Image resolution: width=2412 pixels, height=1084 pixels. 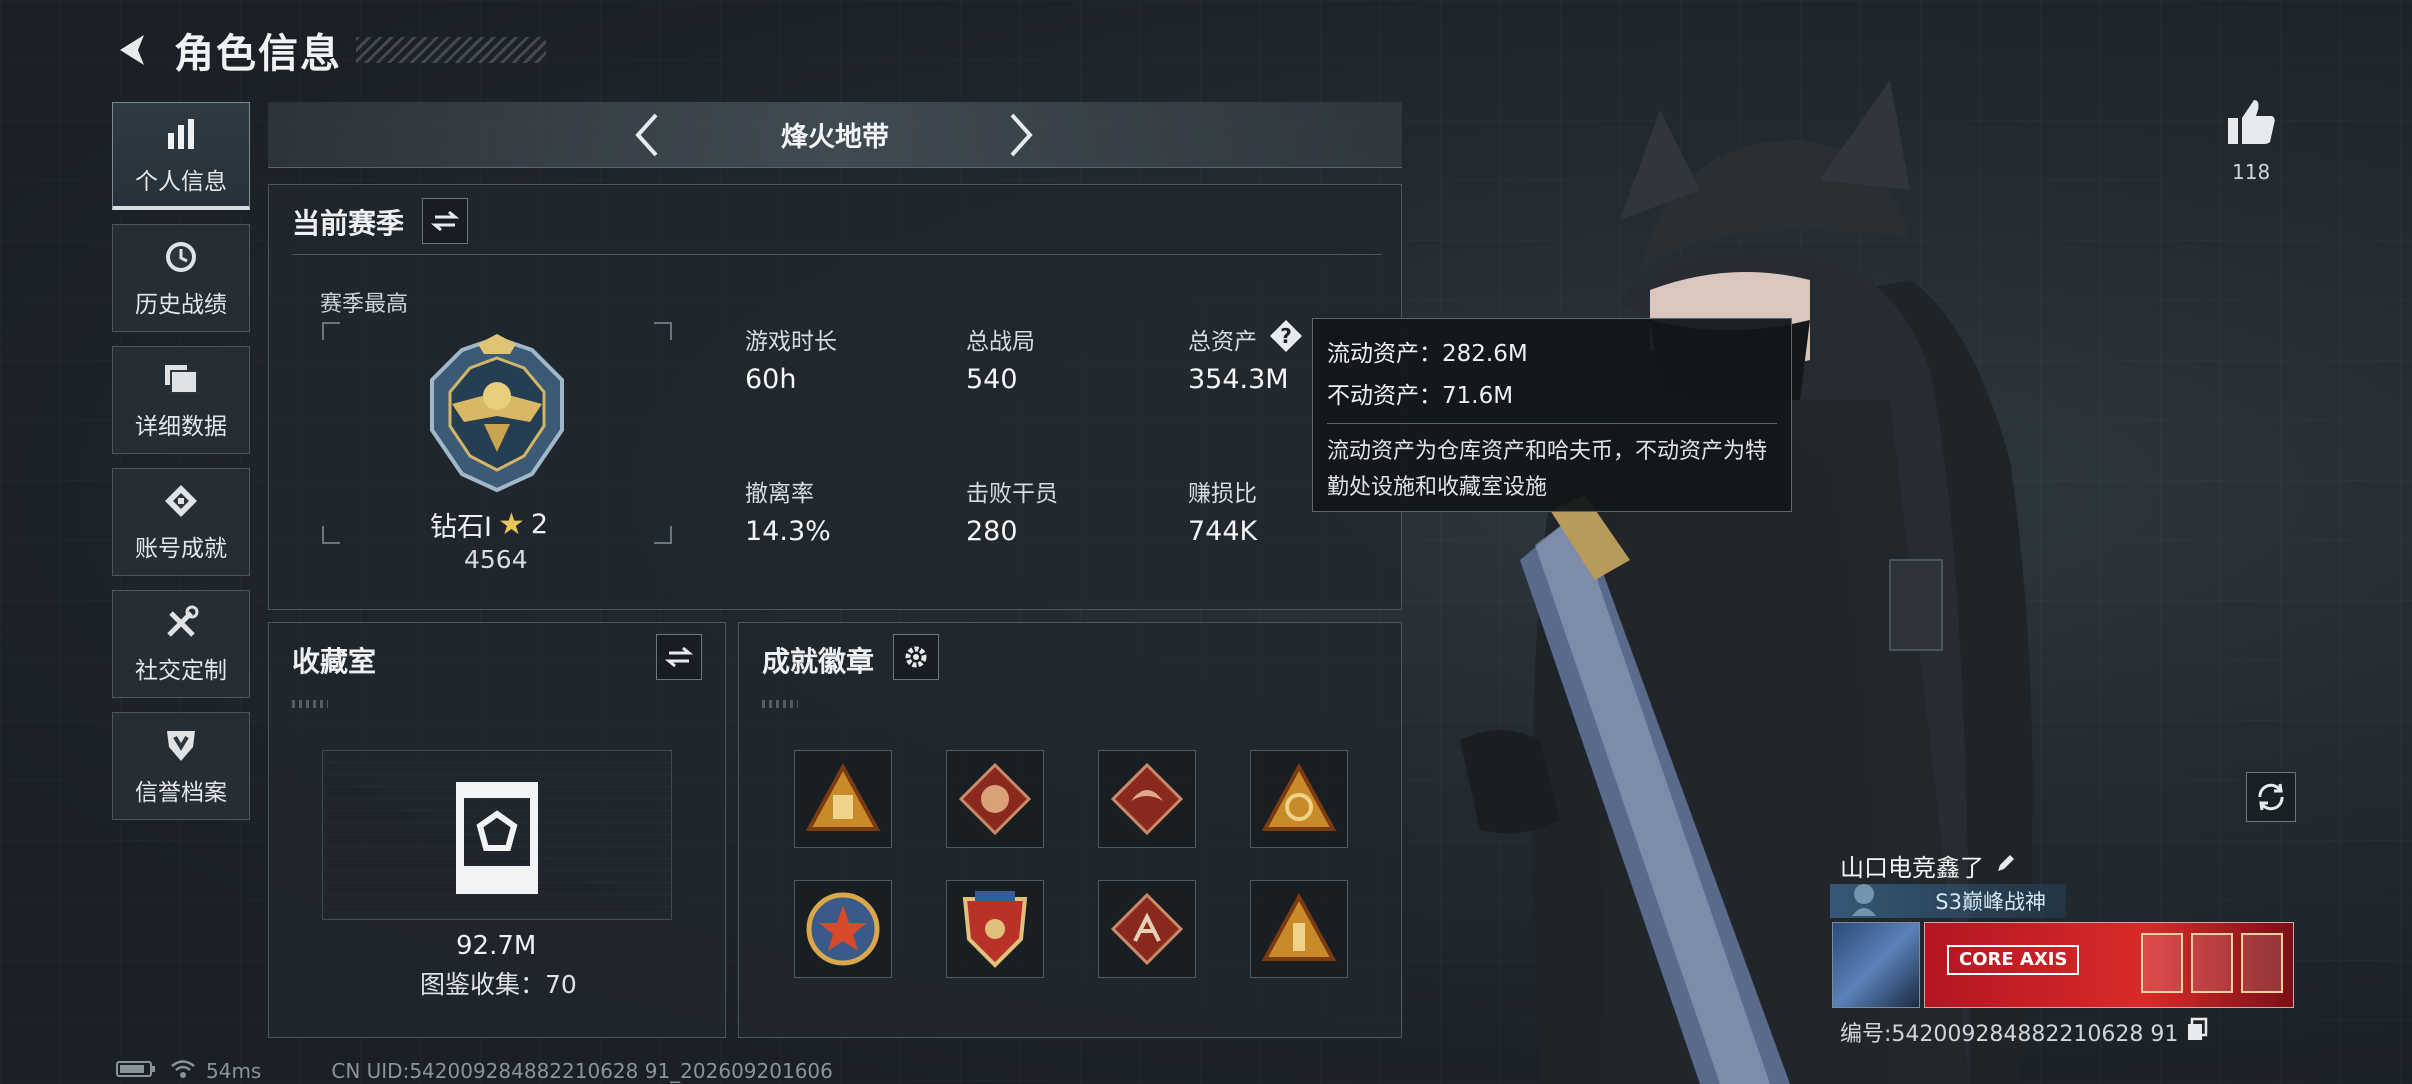 What do you see at coordinates (2254, 124) in the screenshot?
I see `thumbs-up-icon` at bounding box center [2254, 124].